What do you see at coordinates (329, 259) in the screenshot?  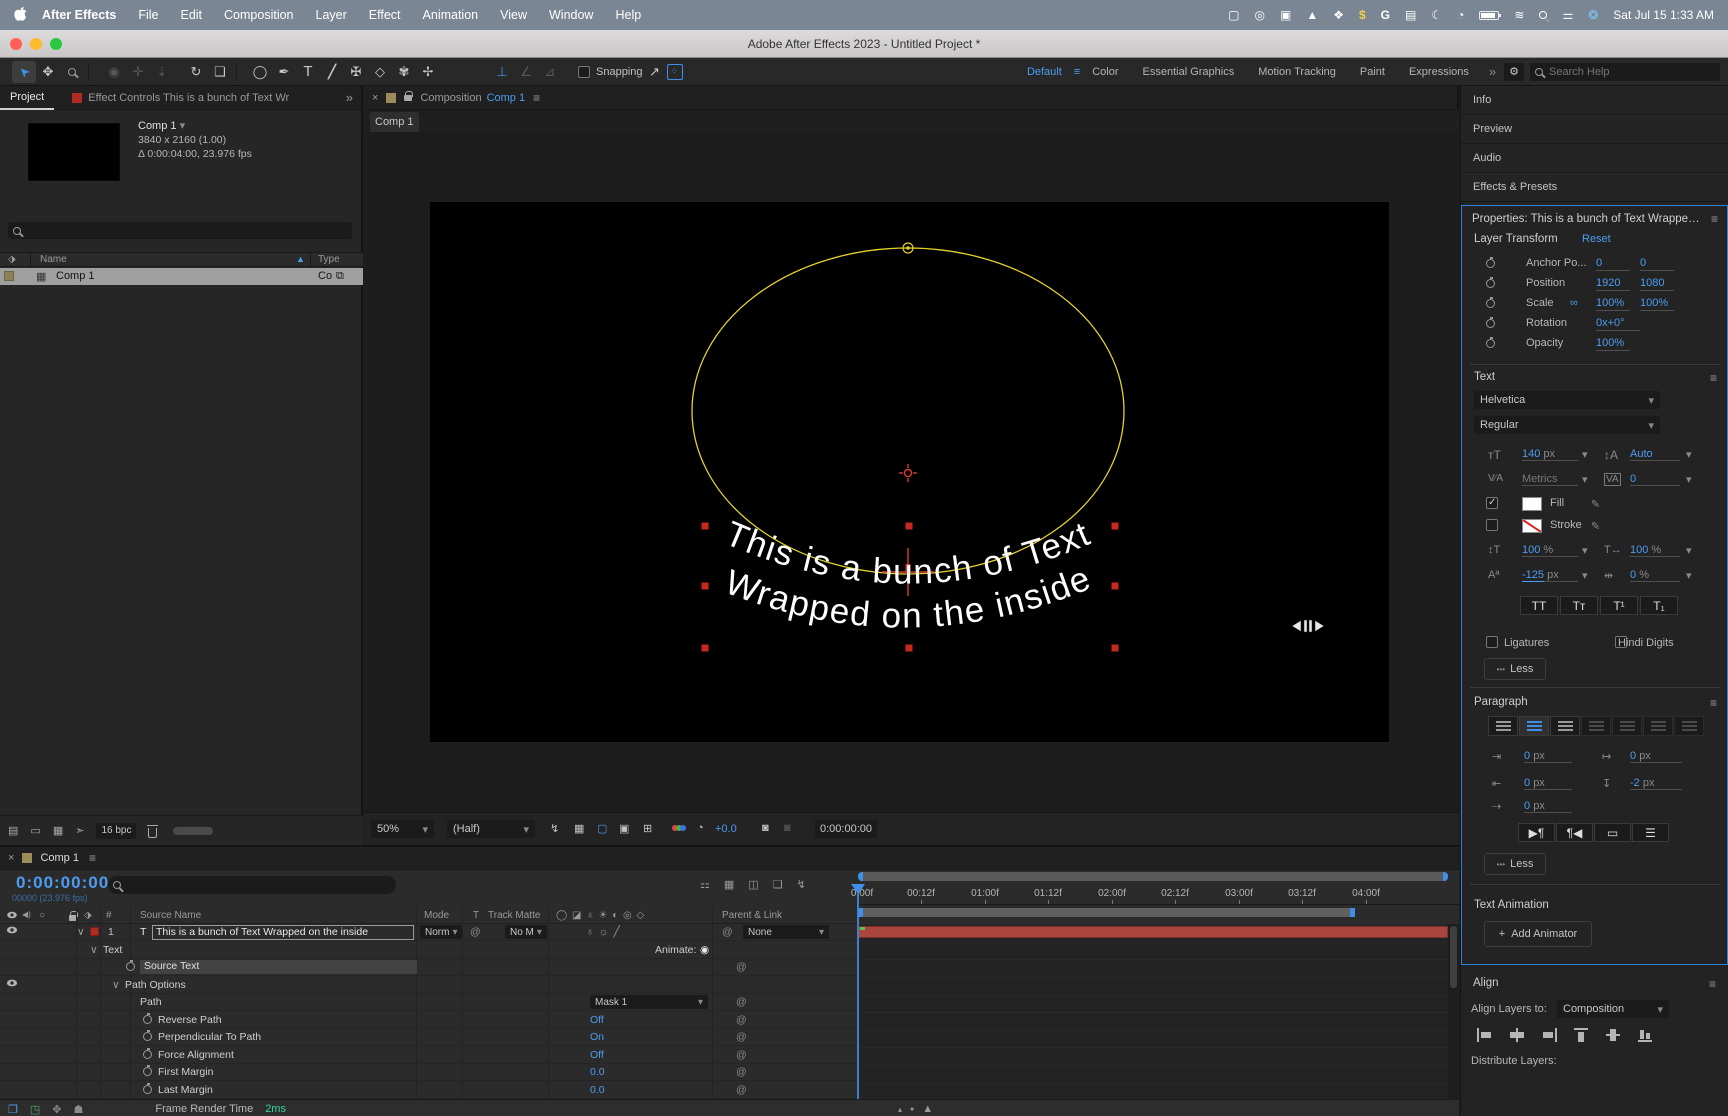 I see `column-type: Type` at bounding box center [329, 259].